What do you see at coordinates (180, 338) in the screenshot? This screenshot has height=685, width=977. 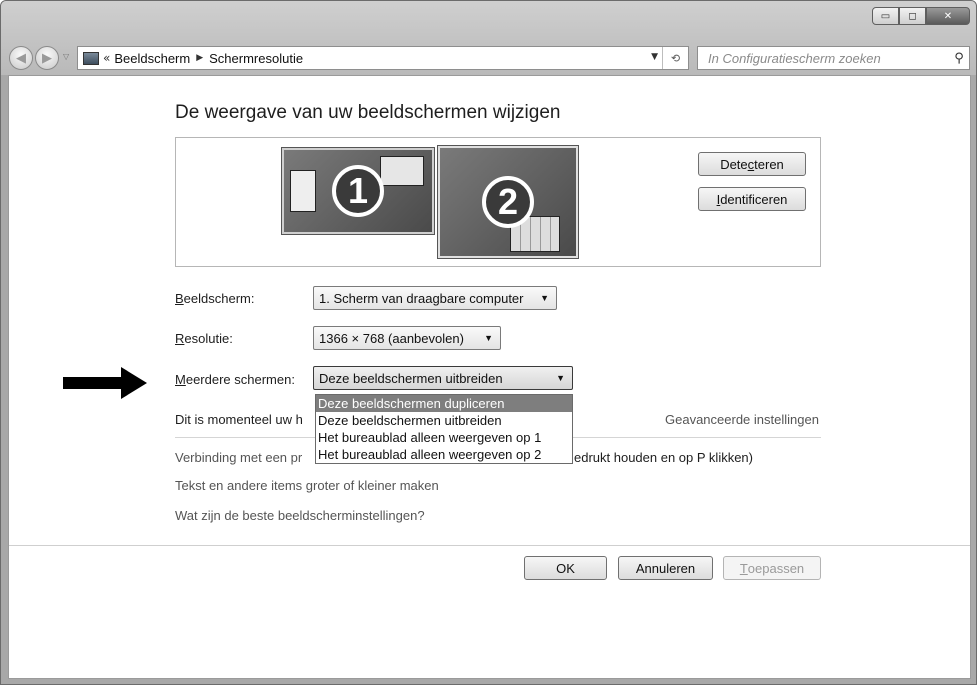 I see `resolution-label-accesskey: R` at bounding box center [180, 338].